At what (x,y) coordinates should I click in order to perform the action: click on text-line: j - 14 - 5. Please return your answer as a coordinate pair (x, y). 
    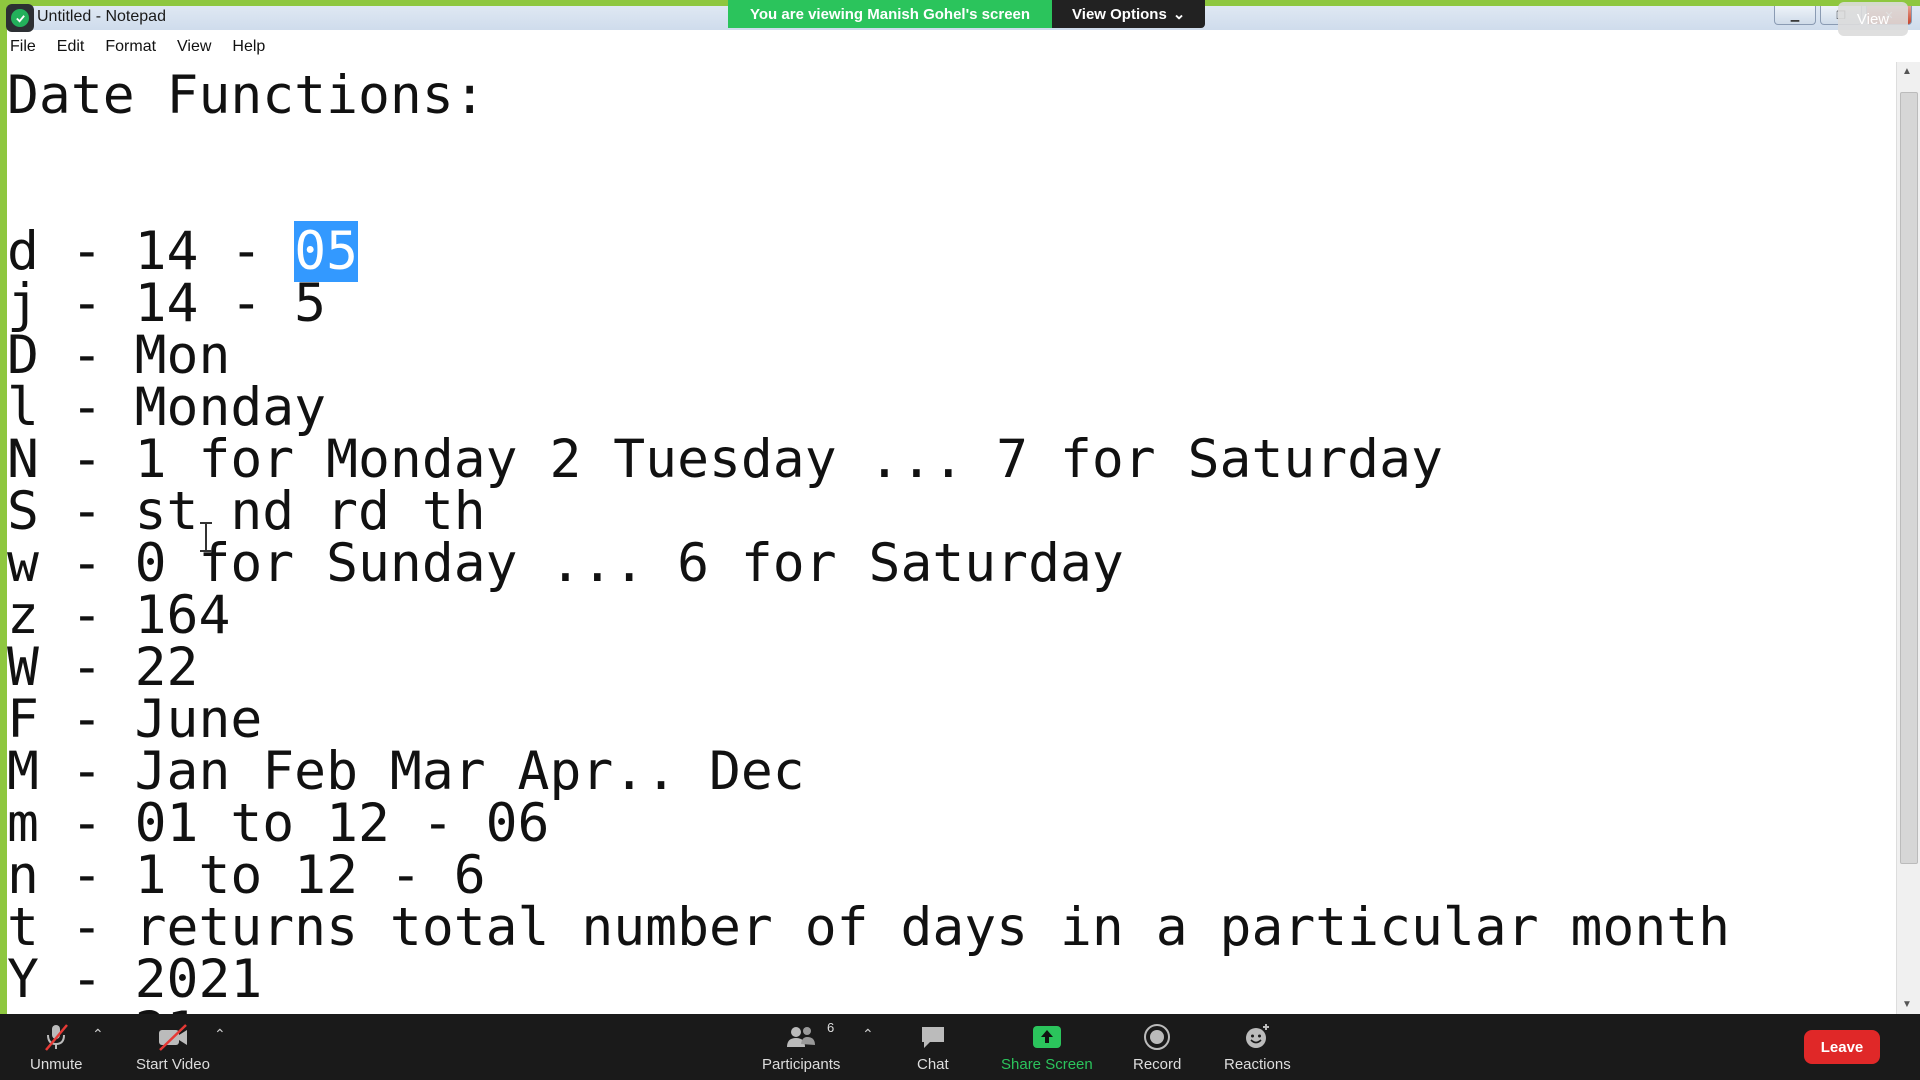
    Looking at the image, I should click on (167, 303).